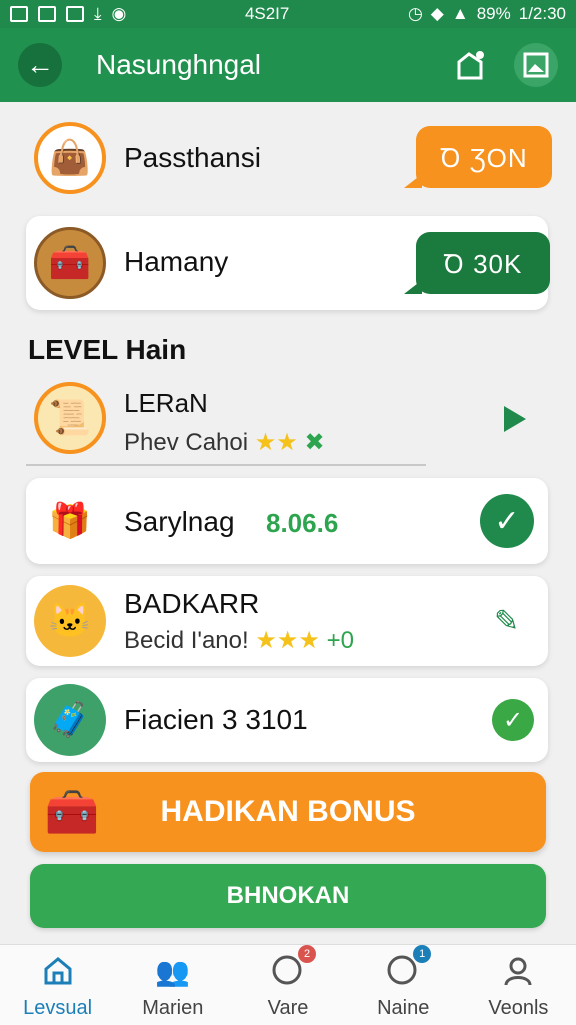 This screenshot has width=576, height=1025. I want to click on nav-item-profile: Veonls, so click(518, 985).